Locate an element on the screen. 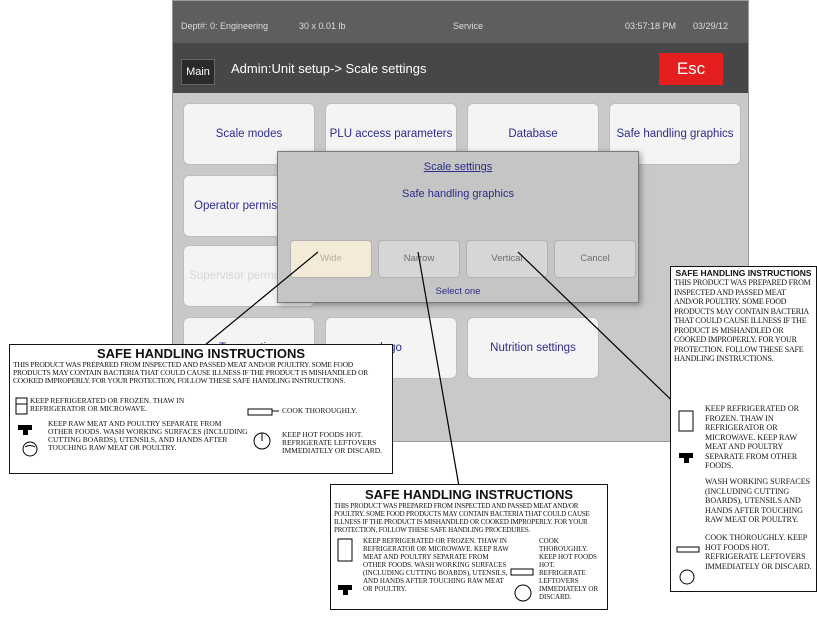 Image resolution: width=817 pixels, height=618 pixels. narrow-label-heading: SAFE HANDLING INSTRUCTIONS is located at coordinates (469, 494).